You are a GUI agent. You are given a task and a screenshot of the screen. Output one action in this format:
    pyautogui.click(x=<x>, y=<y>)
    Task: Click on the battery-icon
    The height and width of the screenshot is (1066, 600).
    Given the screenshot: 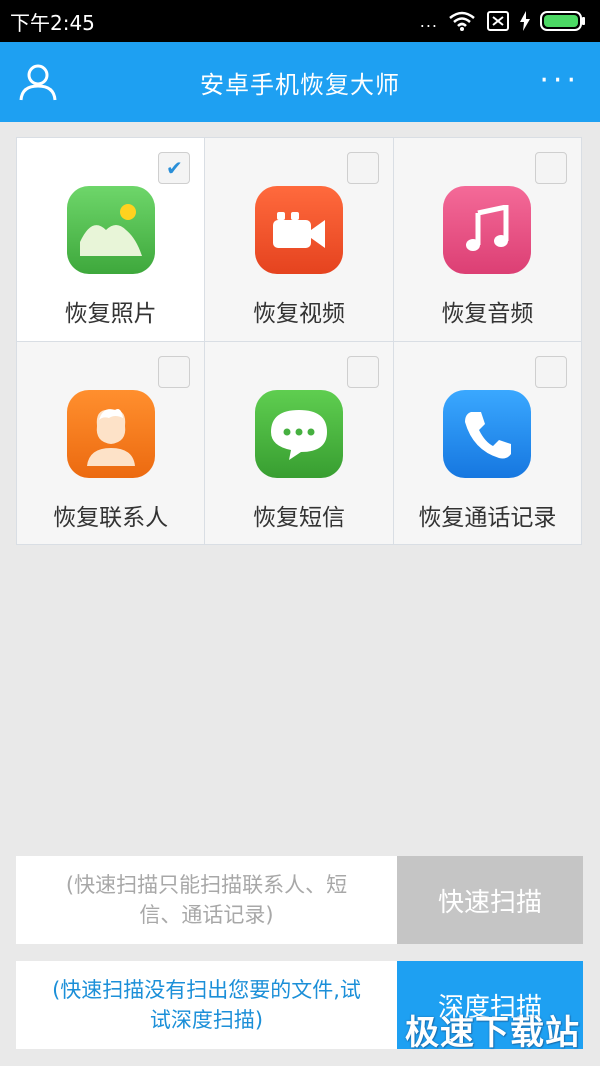 What is the action you would take?
    pyautogui.click(x=562, y=21)
    